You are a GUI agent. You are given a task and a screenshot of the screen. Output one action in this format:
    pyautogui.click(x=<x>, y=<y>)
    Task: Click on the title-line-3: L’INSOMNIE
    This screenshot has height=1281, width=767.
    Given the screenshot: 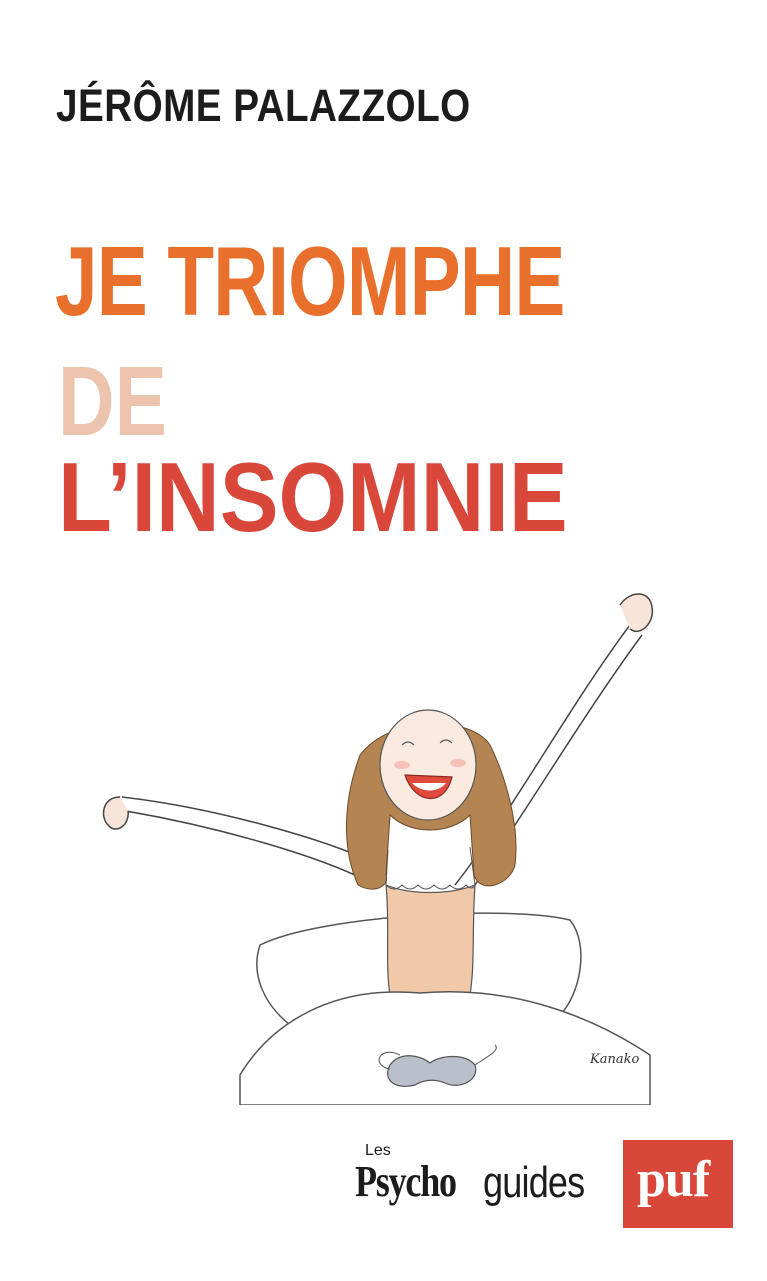 What is the action you would take?
    pyautogui.click(x=313, y=497)
    